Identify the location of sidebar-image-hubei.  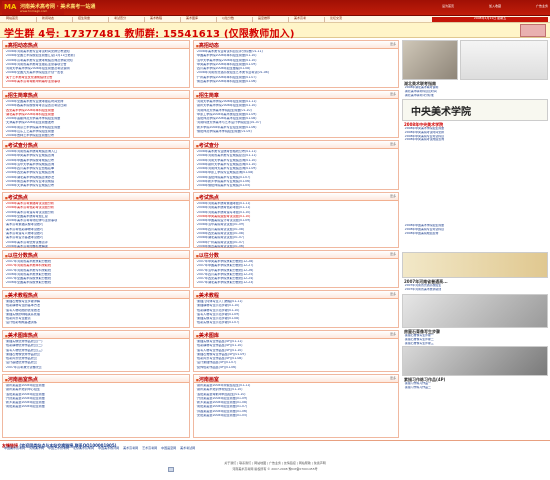
(430, 60).